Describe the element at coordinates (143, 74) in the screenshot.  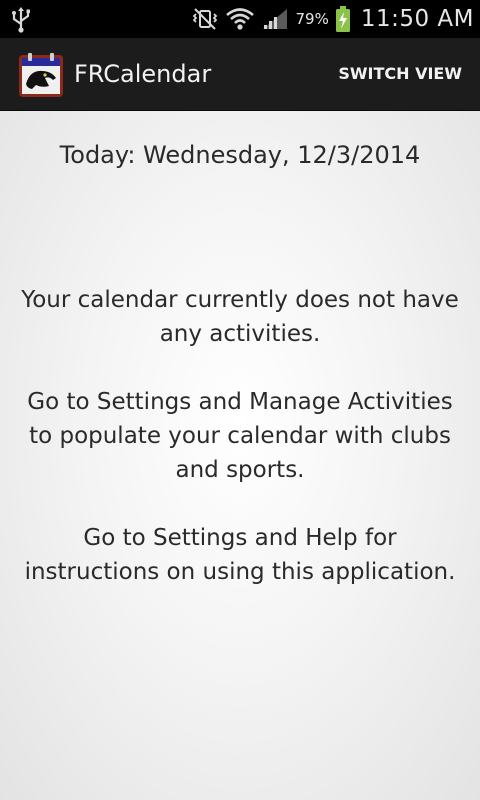
I see `app-title: FRCalendar` at that location.